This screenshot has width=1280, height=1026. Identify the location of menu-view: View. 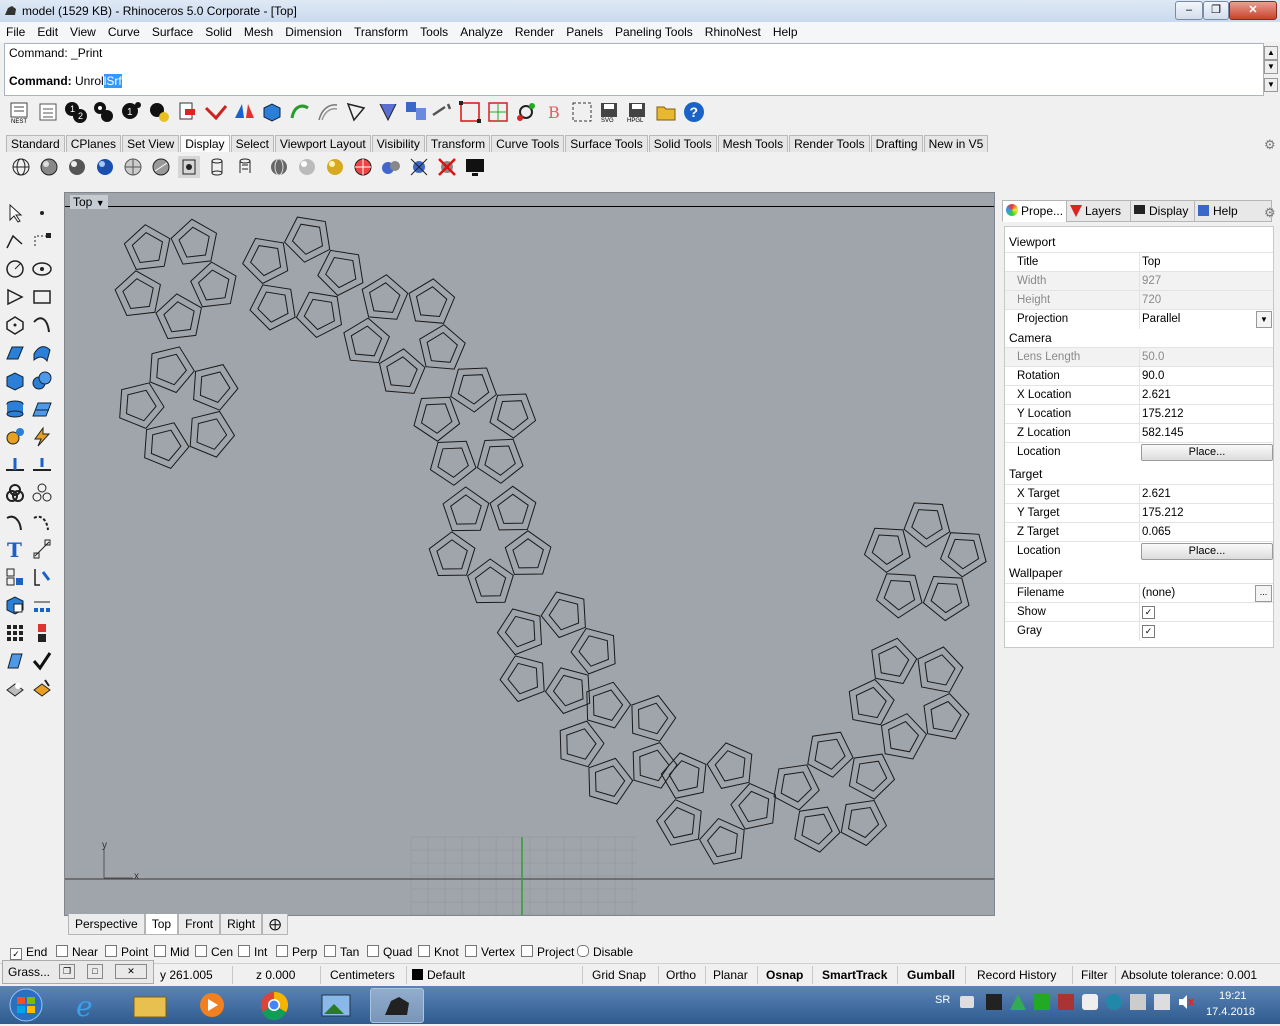
(83, 32).